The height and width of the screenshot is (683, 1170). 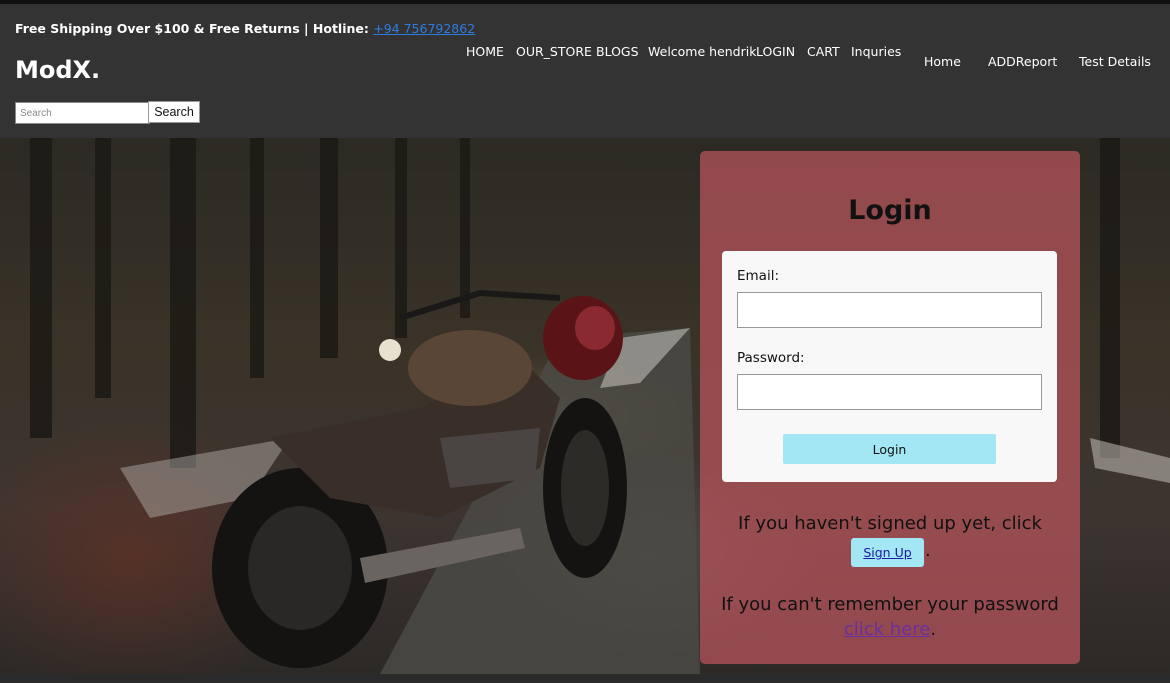 What do you see at coordinates (82, 113) in the screenshot?
I see `search-input` at bounding box center [82, 113].